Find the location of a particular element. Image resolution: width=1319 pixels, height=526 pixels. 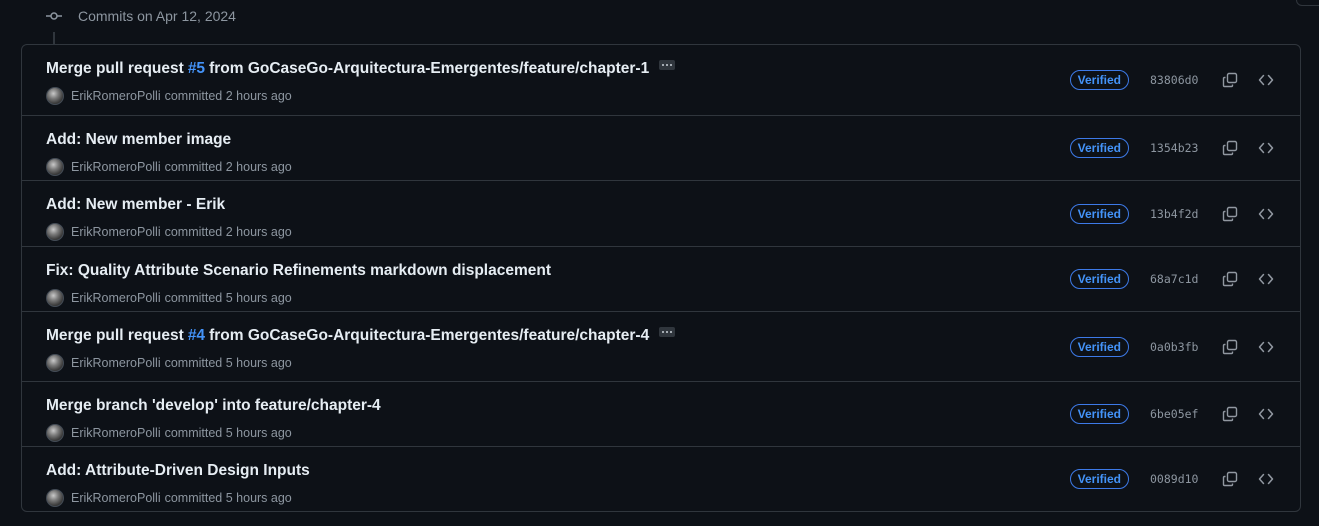

commit-title: Add: Attribute-Driven Design Inputs is located at coordinates (178, 471).